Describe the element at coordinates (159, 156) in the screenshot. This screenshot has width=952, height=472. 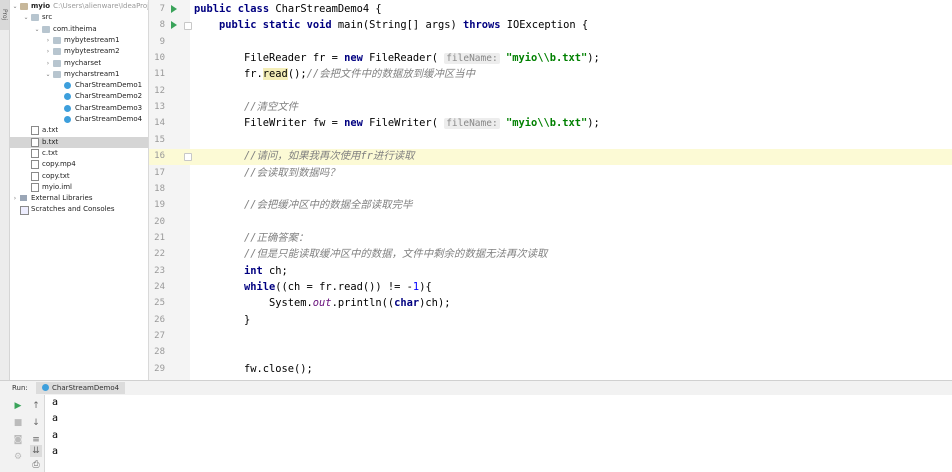
I see `line-number: 16` at that location.